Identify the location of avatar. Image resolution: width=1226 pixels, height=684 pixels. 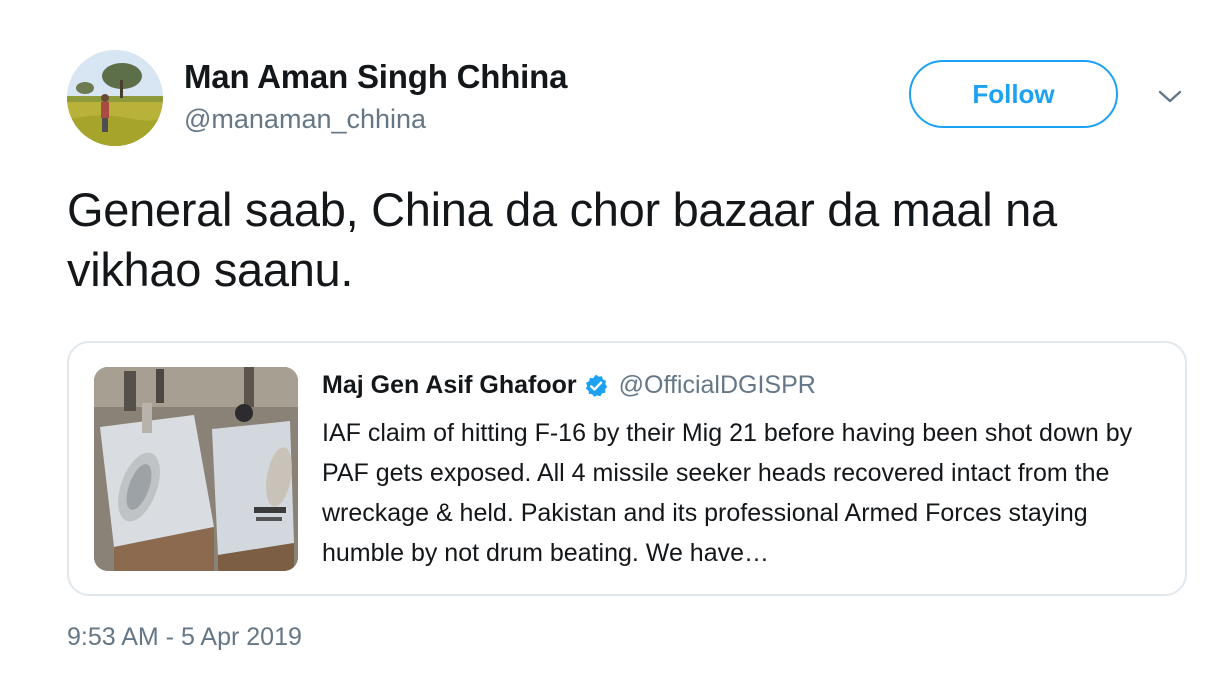
(115, 98).